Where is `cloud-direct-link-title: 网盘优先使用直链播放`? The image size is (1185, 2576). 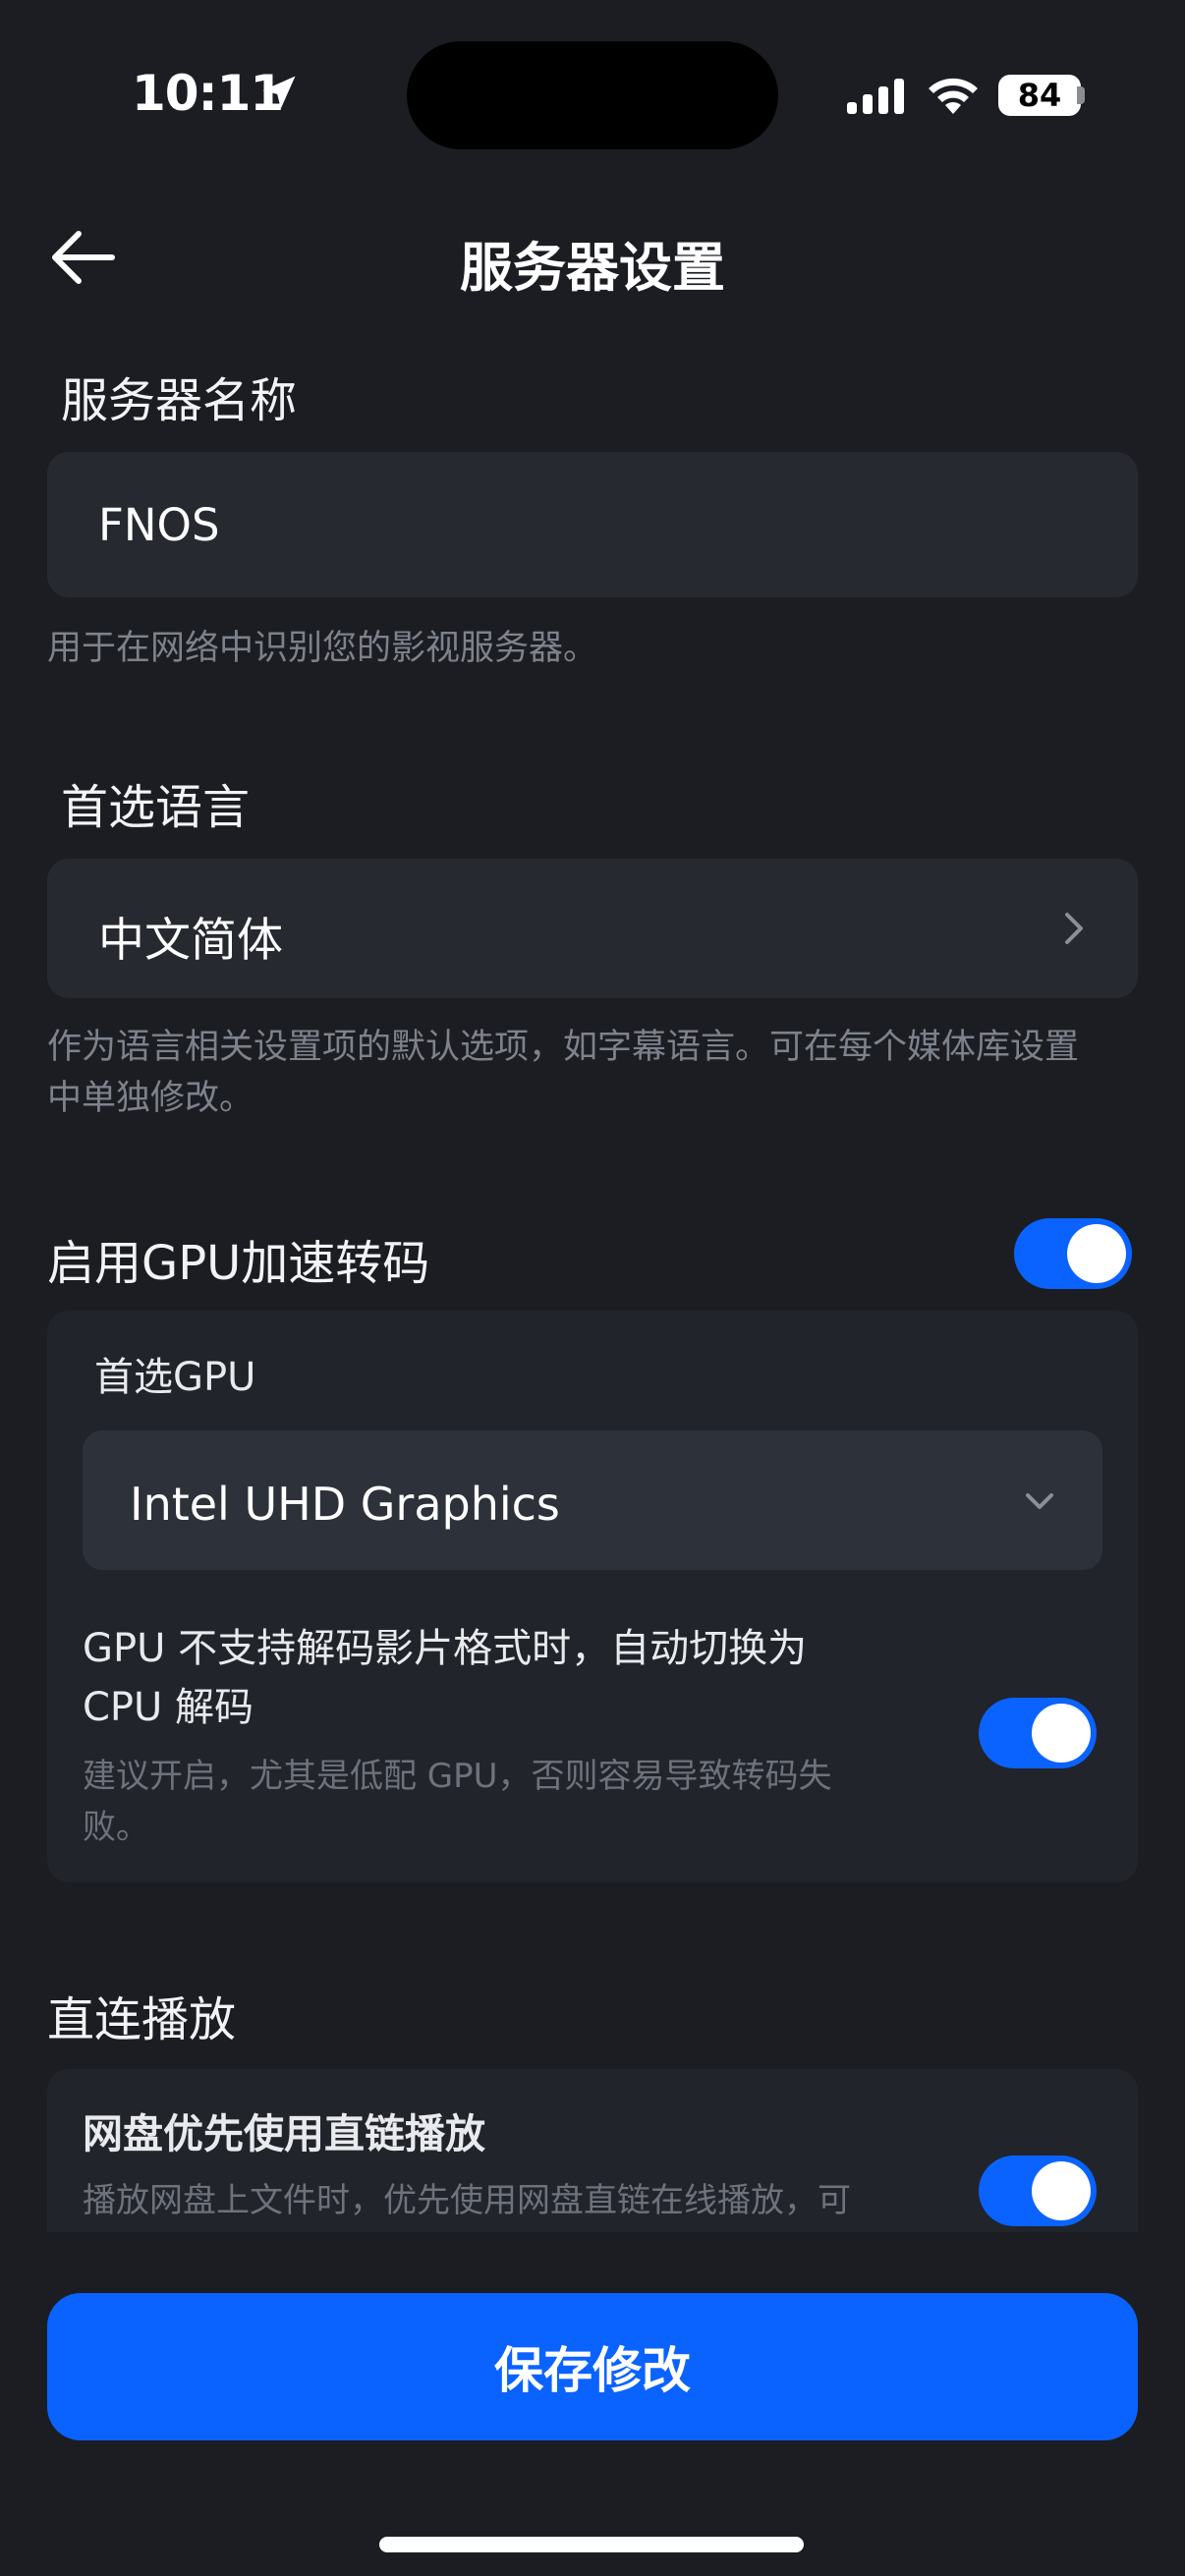
cloud-direct-link-title: 网盘优先使用直链播放 is located at coordinates (284, 2133).